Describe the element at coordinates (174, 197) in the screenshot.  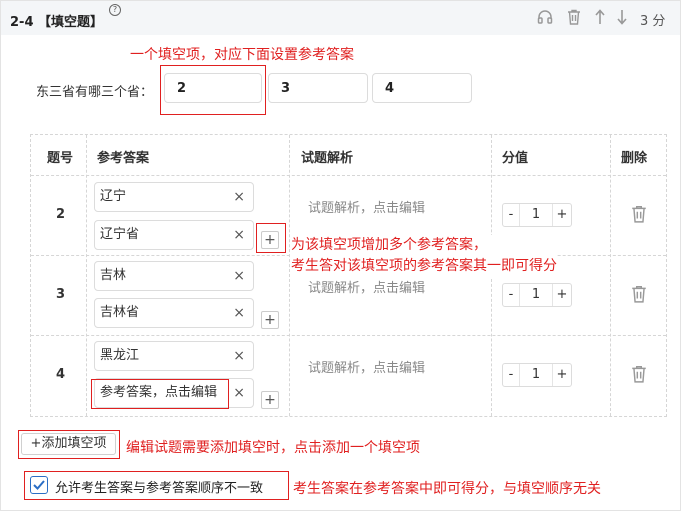
I see `answer-input: 辽宁 ×` at that location.